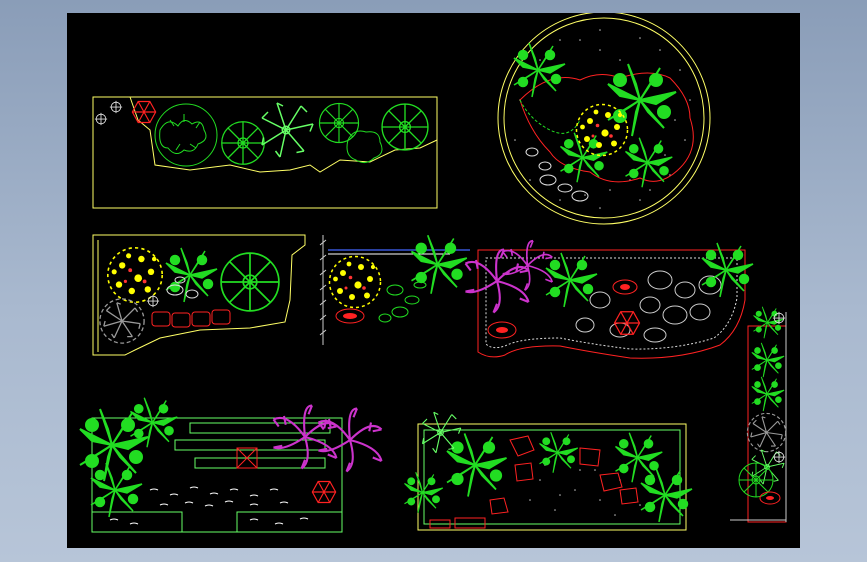 The width and height of the screenshot is (867, 562). Describe the element at coordinates (186, 135) in the screenshot. I see `round-tree-icon` at that location.